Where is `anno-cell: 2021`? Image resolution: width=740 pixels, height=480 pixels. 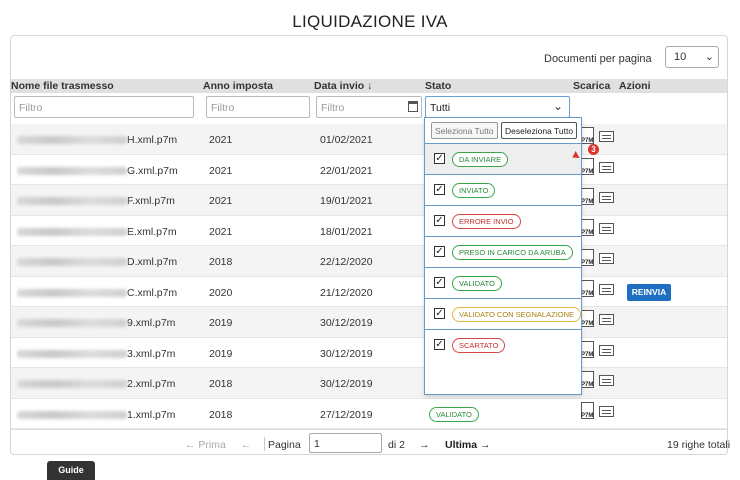
anno-cell: 2021 is located at coordinates (221, 140).